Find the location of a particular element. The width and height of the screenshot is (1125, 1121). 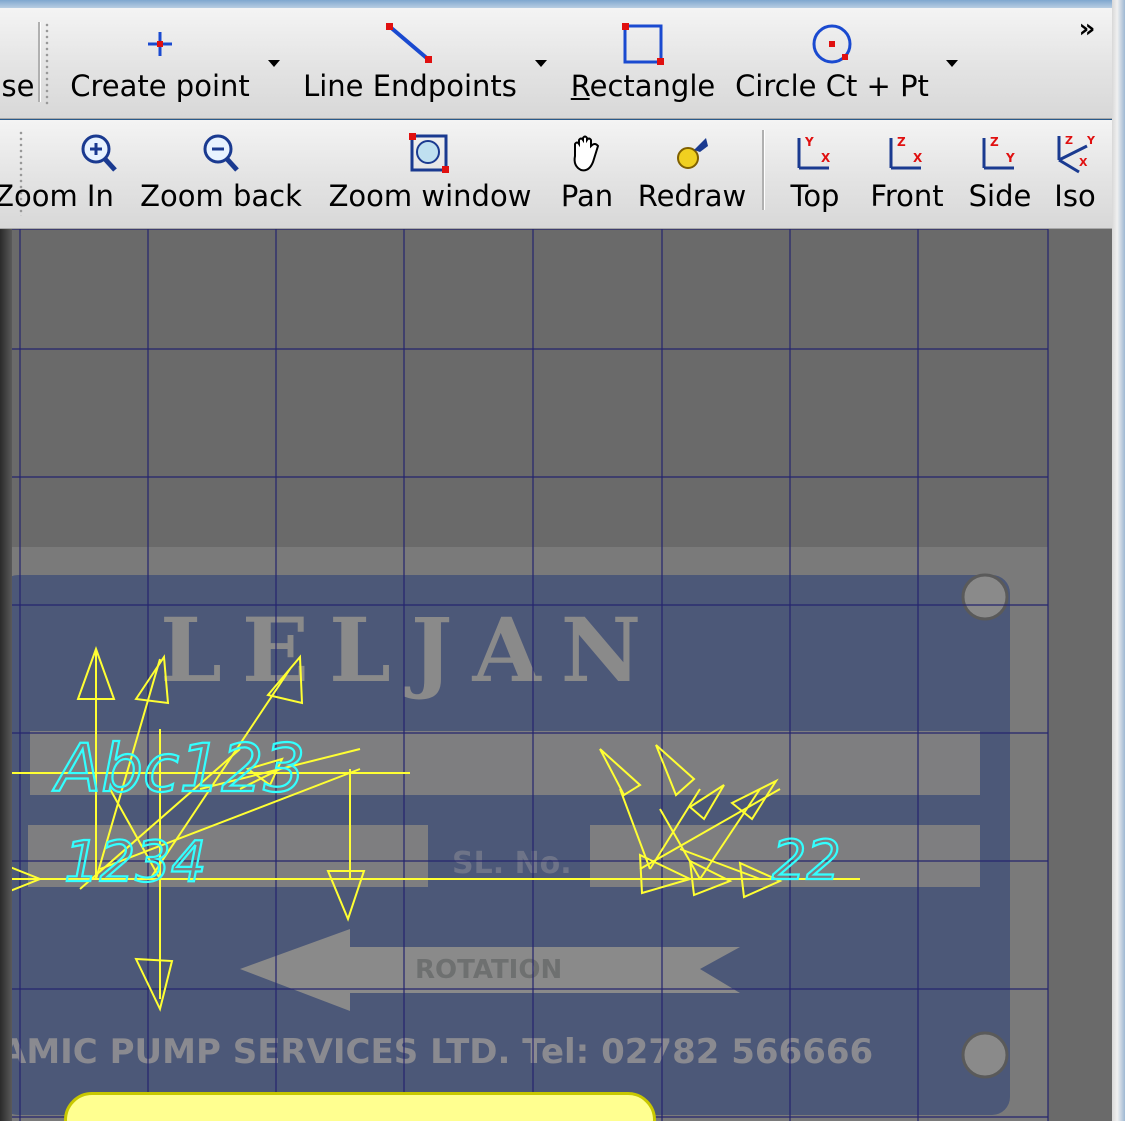

redraw-button: Redraw is located at coordinates (692, 170).